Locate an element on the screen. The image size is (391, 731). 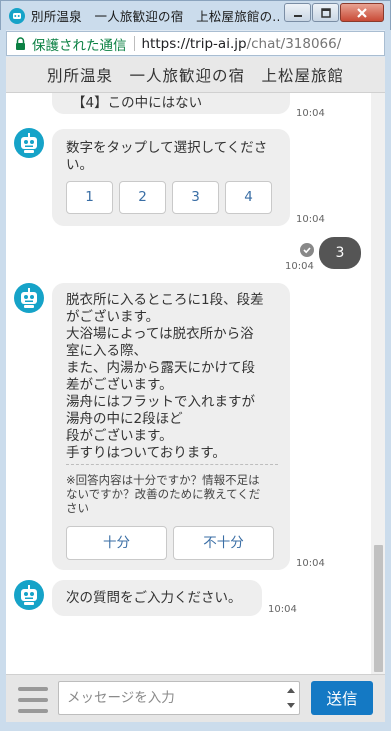
lock-icon is located at coordinates (20, 43).